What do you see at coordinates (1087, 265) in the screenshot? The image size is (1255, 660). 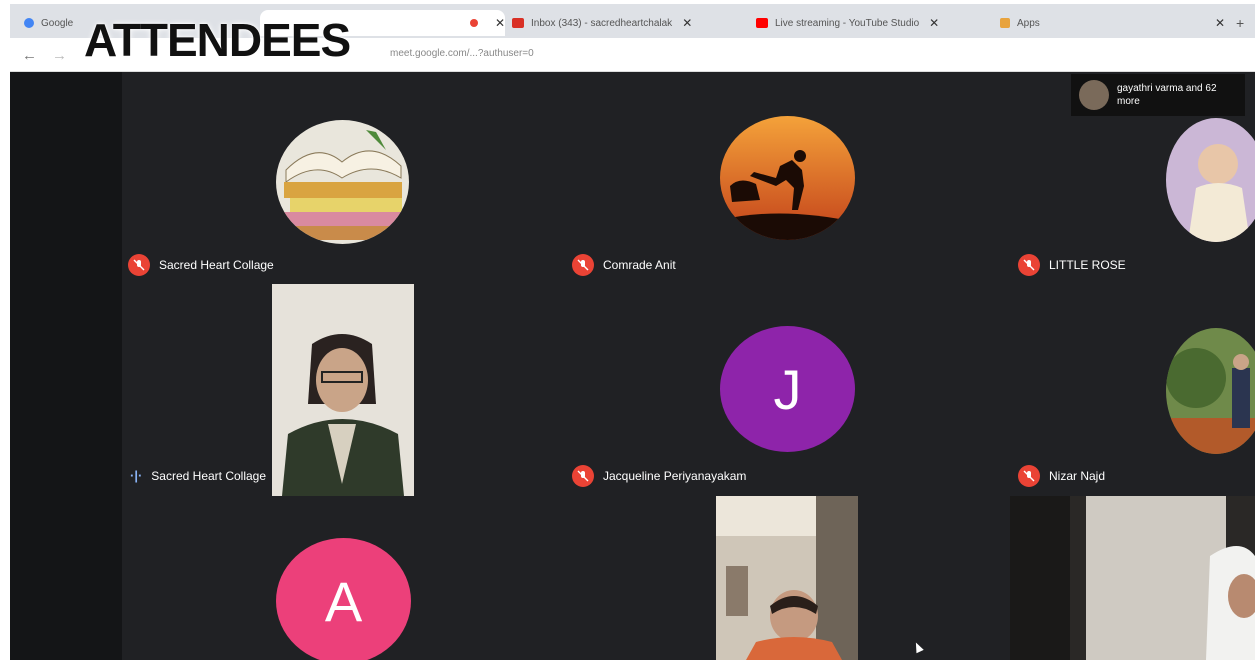 I see `participant-name: LITTLE ROSE` at bounding box center [1087, 265].